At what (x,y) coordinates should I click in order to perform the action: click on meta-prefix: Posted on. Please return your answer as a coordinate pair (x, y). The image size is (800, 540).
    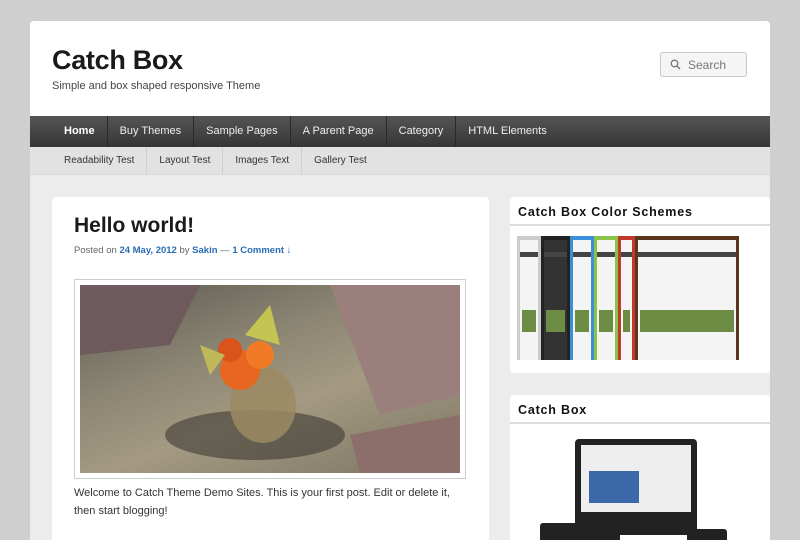
    Looking at the image, I should click on (95, 250).